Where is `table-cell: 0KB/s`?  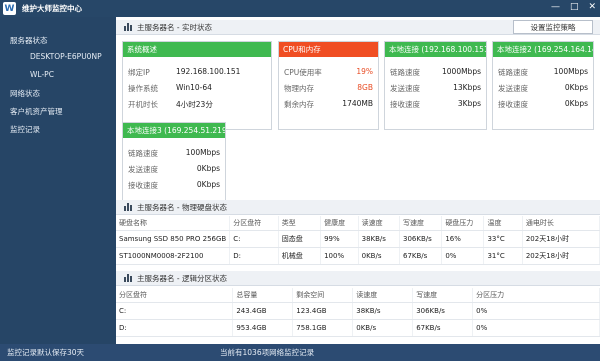
table-cell: 0KB/s is located at coordinates (379, 256).